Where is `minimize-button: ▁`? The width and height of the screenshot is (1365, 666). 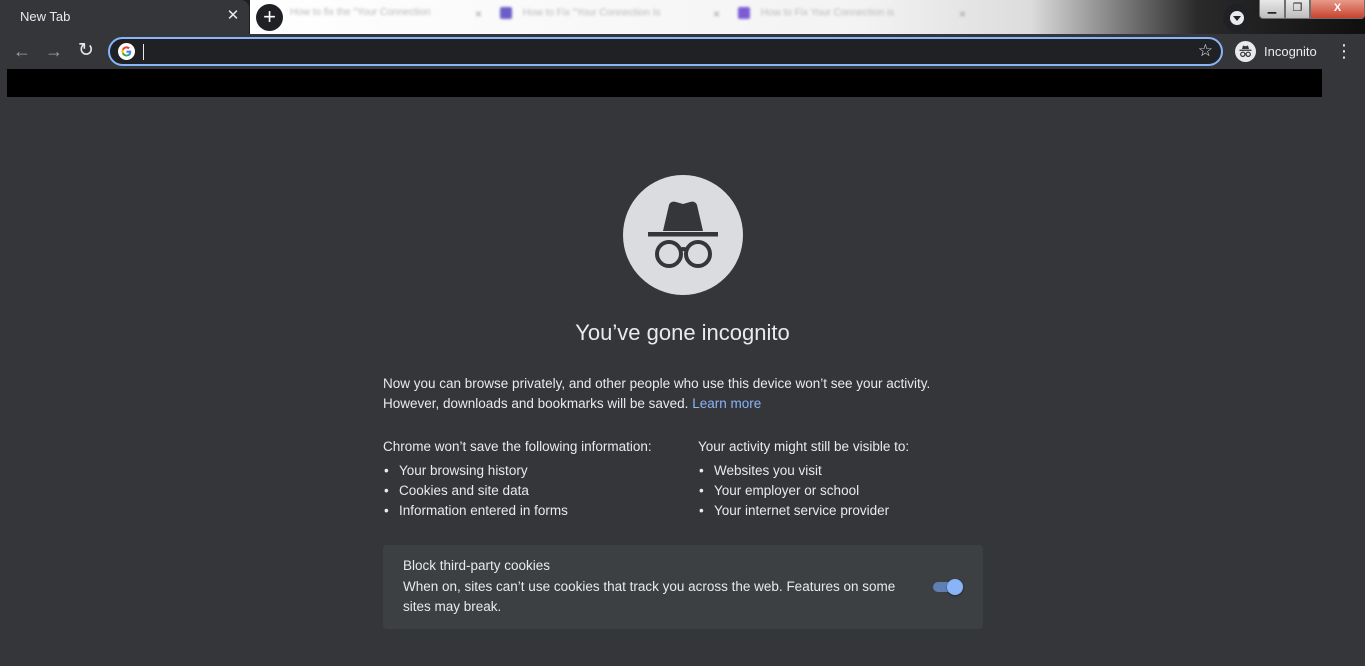
minimize-button: ▁ is located at coordinates (1272, 9).